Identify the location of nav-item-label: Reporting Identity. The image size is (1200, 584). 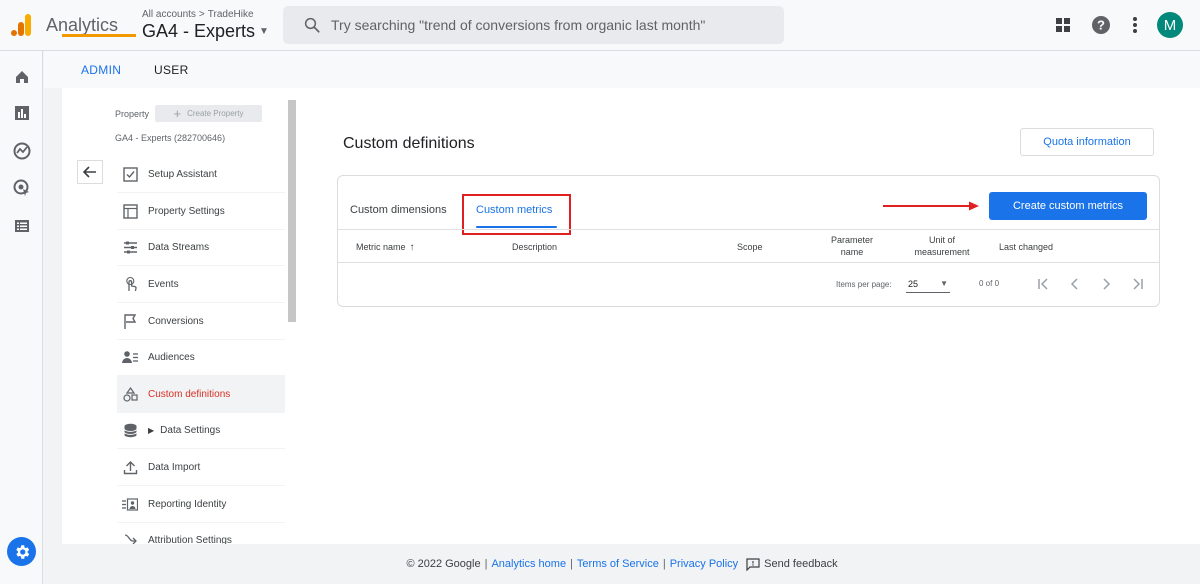
(187, 504).